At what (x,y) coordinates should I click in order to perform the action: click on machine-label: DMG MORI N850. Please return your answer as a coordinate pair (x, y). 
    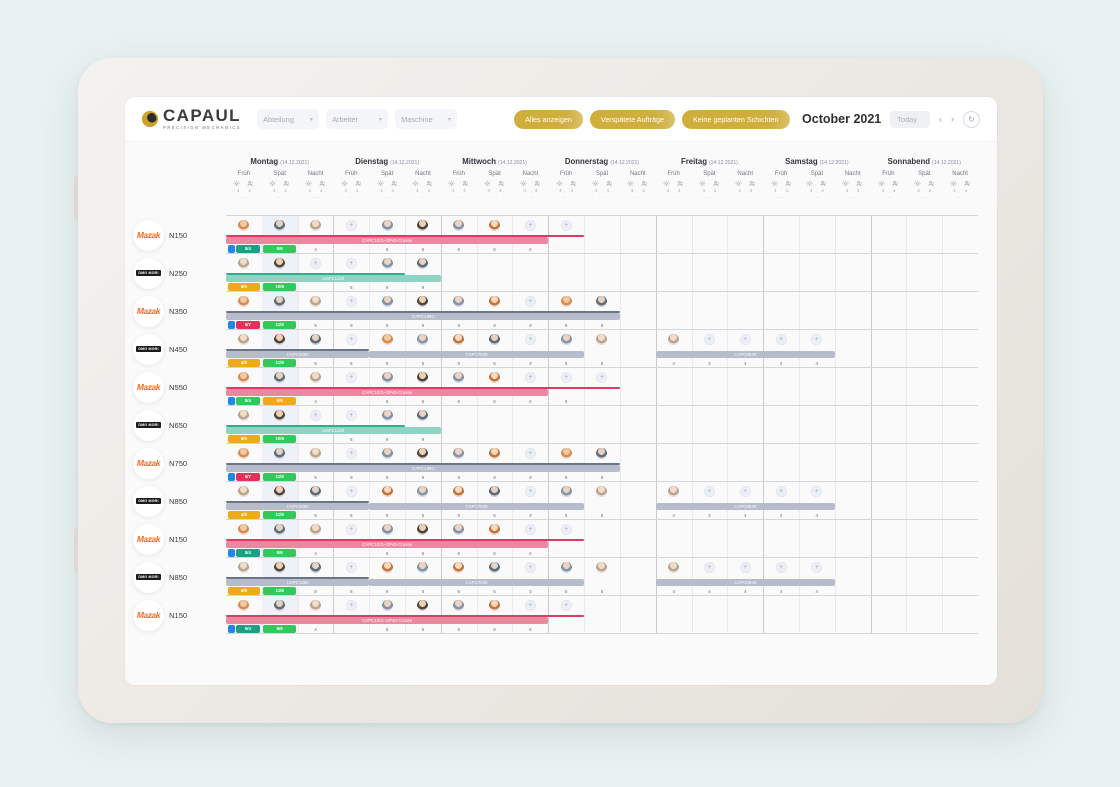
    Looking at the image, I should click on (175, 501).